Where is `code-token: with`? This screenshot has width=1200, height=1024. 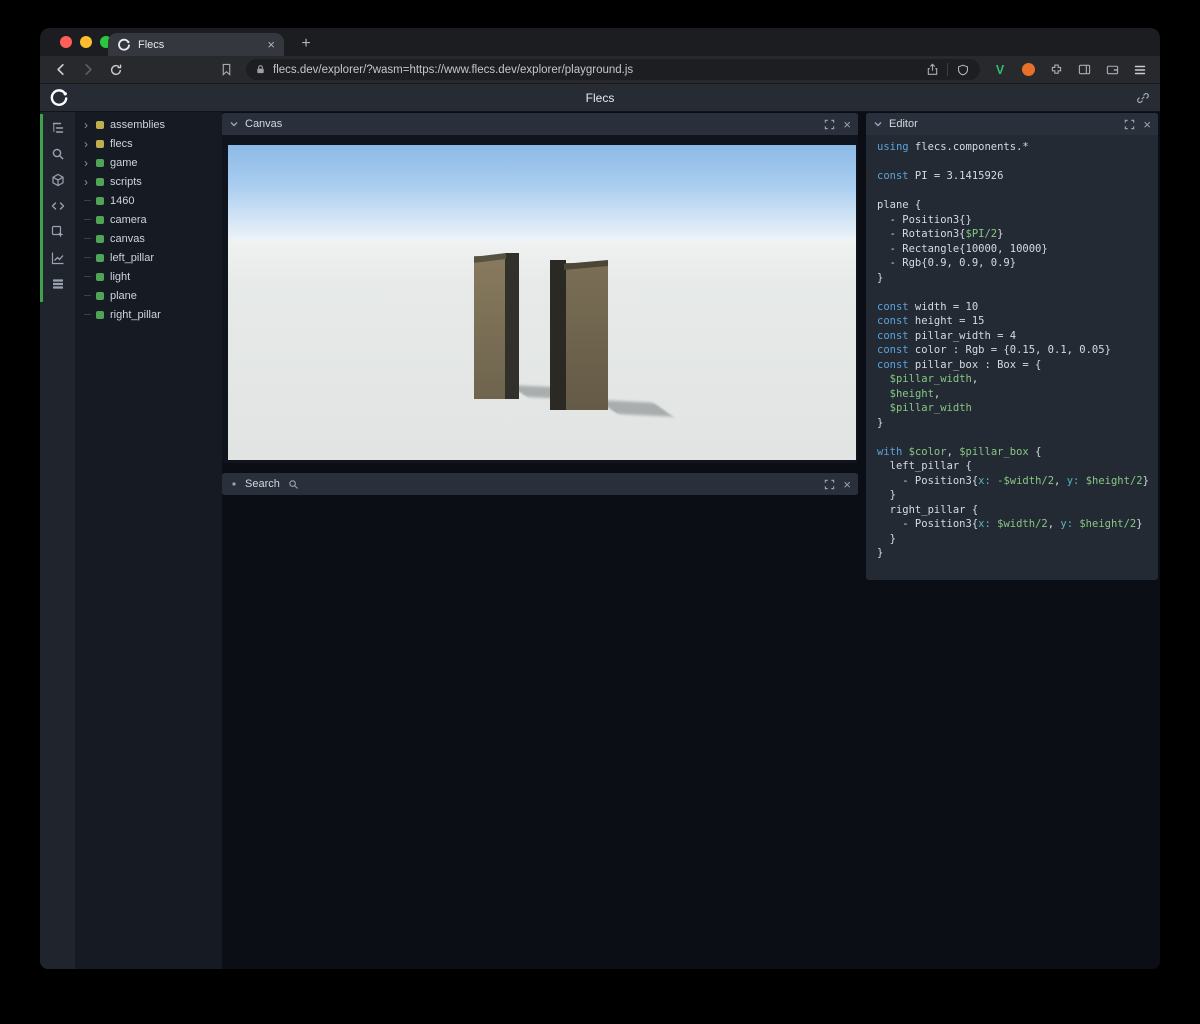
code-token: with is located at coordinates (890, 451).